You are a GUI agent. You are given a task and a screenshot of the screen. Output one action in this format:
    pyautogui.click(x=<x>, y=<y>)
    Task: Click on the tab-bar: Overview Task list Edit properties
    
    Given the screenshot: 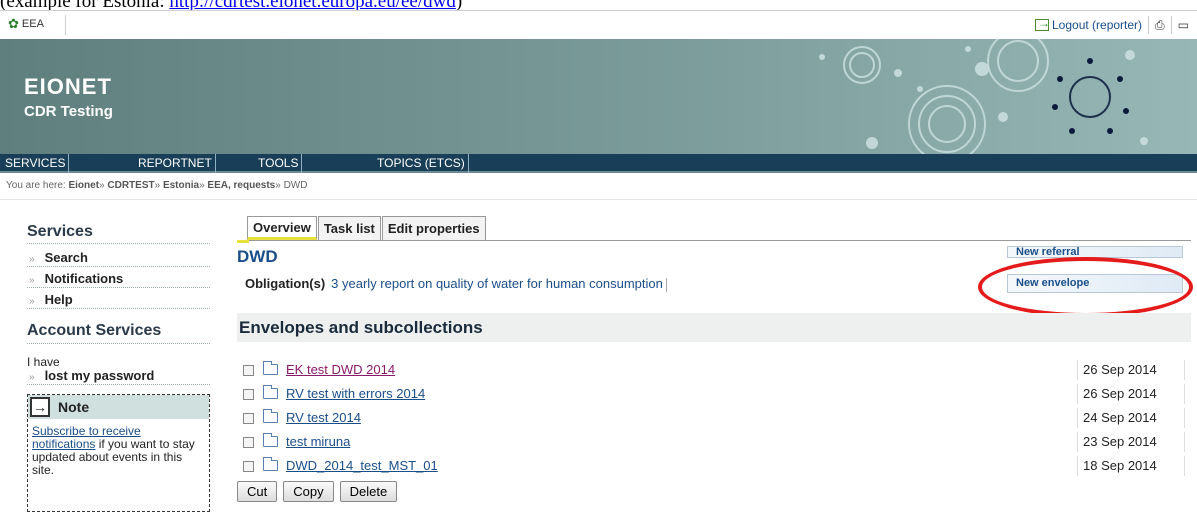 What is the action you would take?
    pyautogui.click(x=367, y=228)
    